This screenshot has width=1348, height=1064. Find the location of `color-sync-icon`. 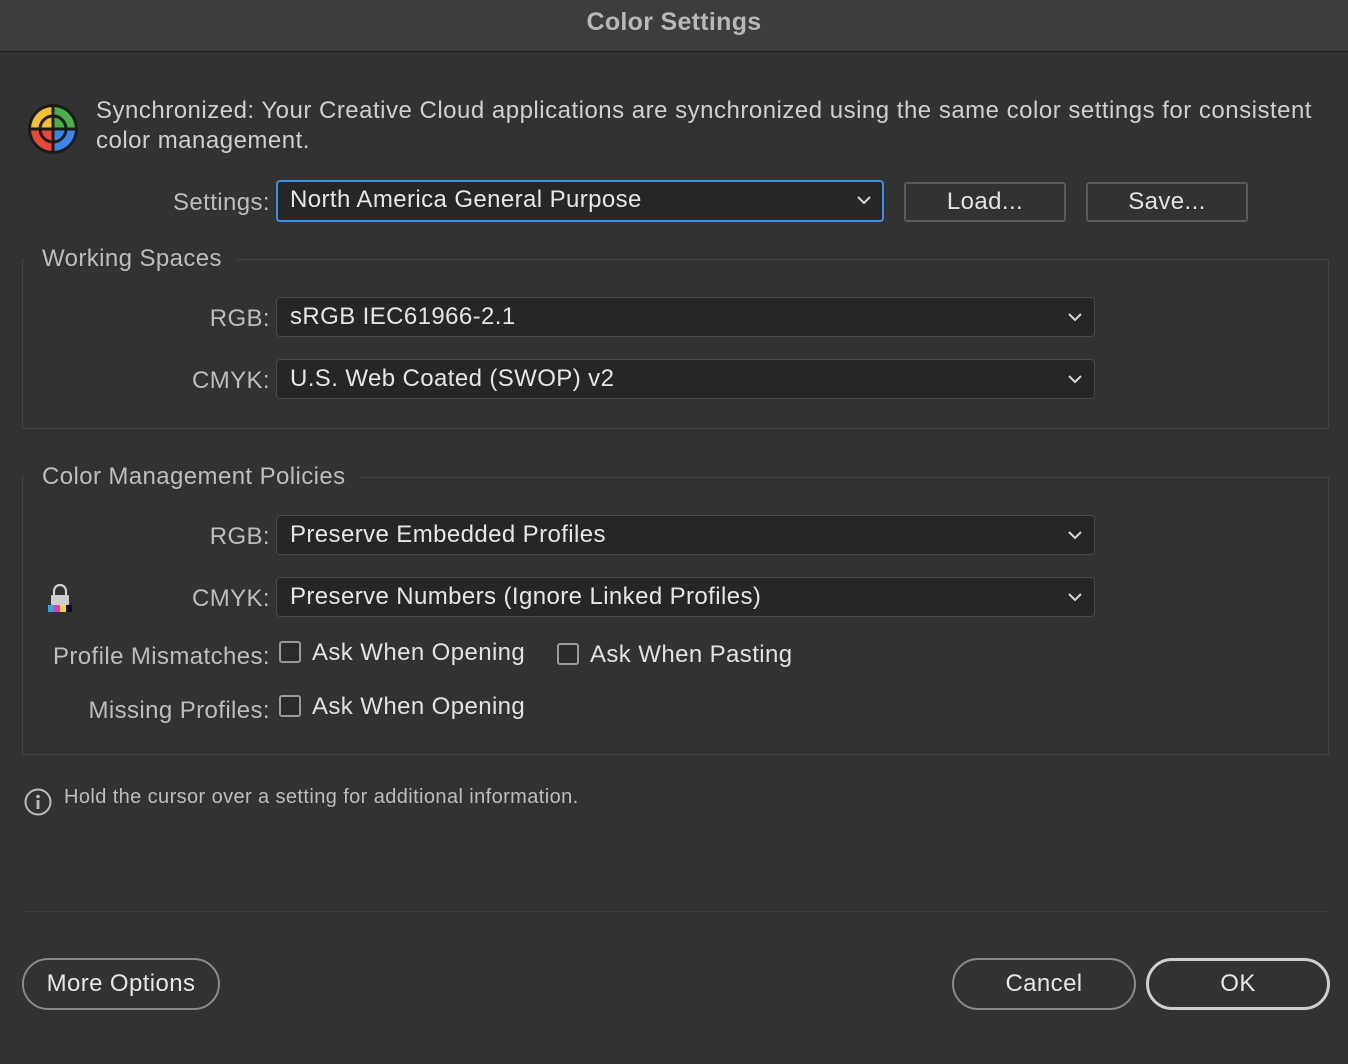

color-sync-icon is located at coordinates (53, 129).